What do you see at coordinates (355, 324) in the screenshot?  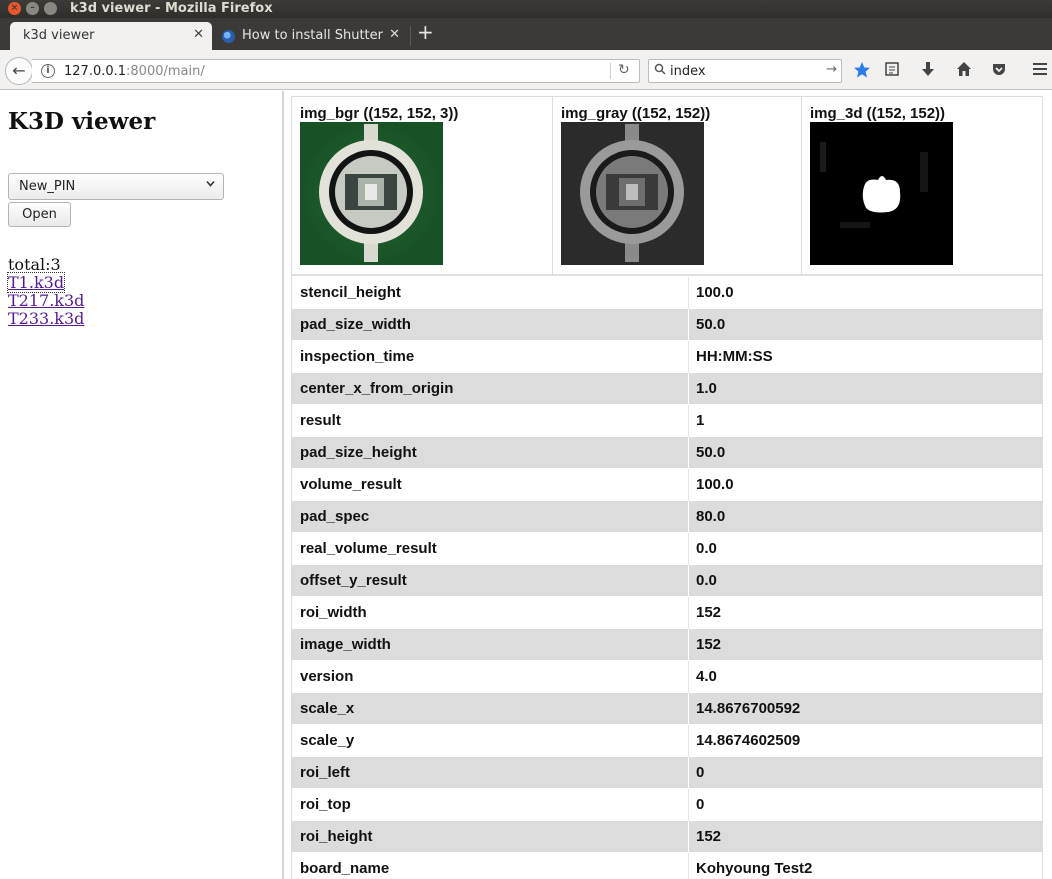 I see `row-key: pad_size_width` at bounding box center [355, 324].